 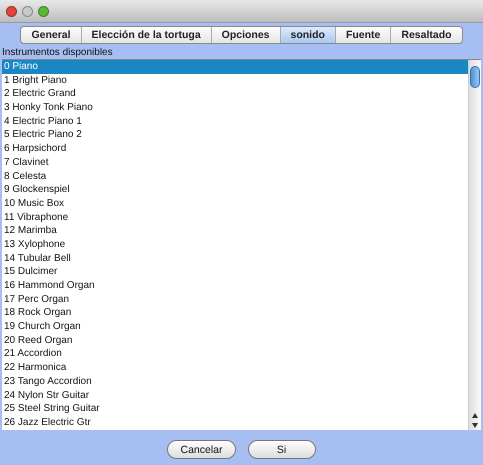 I want to click on list-item: 25 Steel String Guitar, so click(x=235, y=409).